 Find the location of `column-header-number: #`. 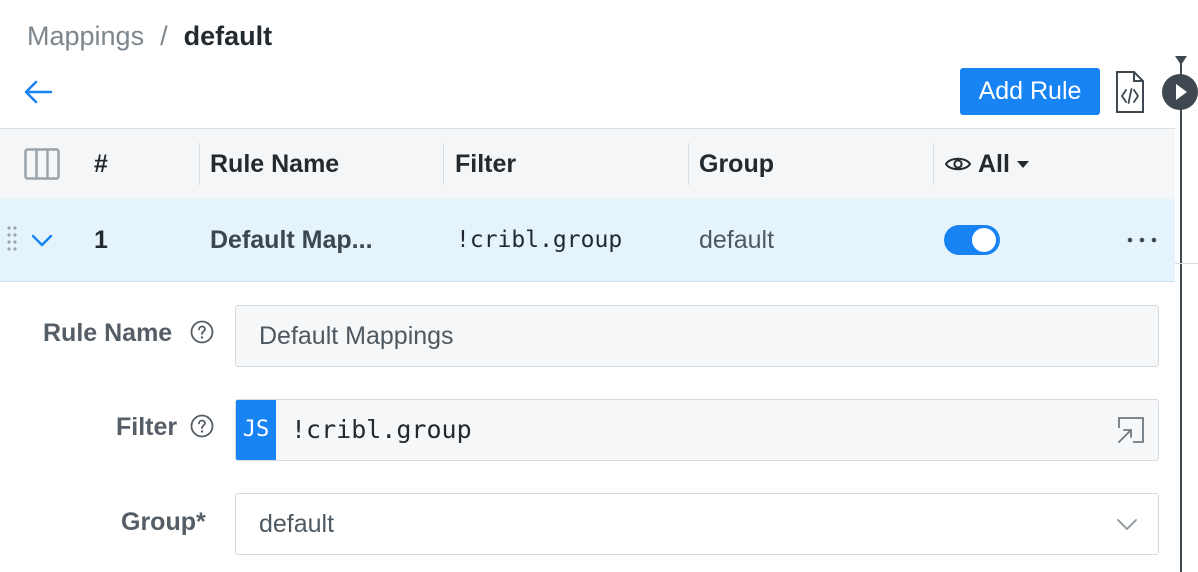

column-header-number: # is located at coordinates (101, 164).